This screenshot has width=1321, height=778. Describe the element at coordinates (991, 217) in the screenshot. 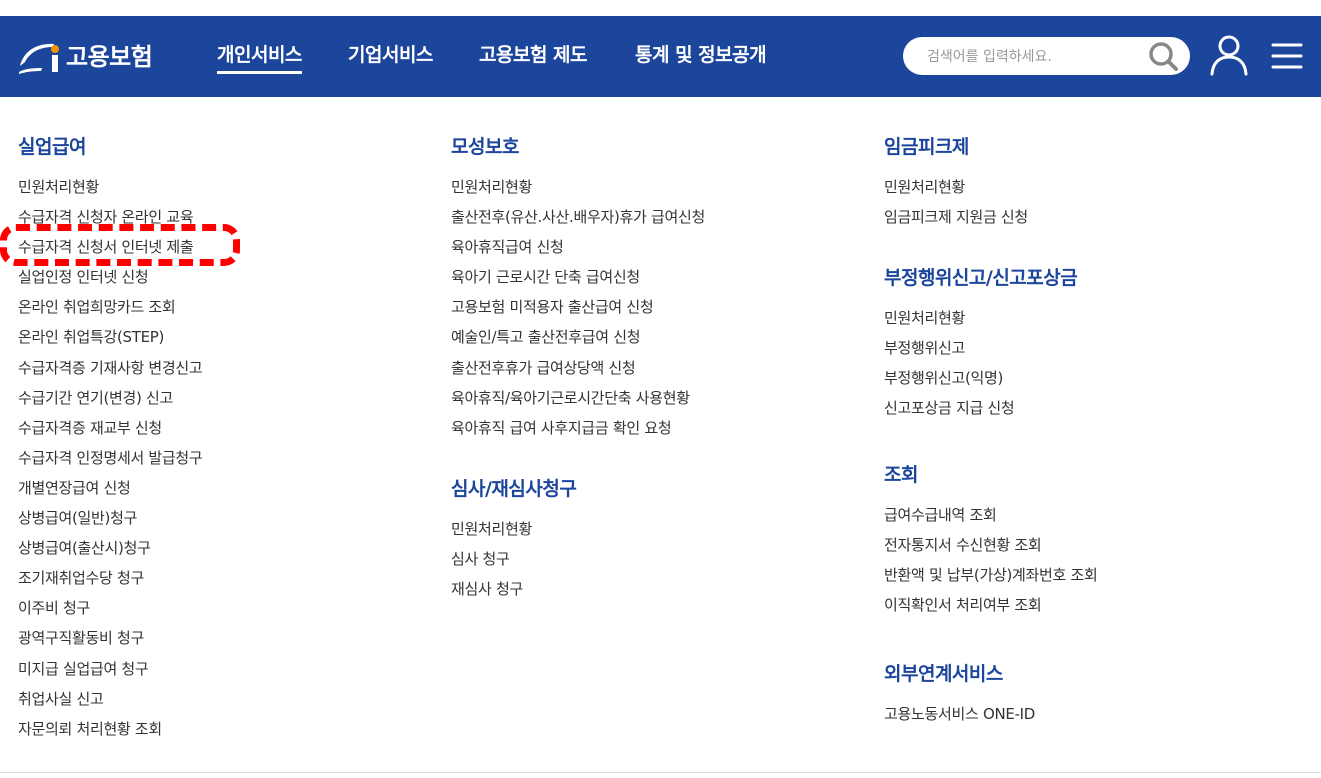

I see `menu-link: 임금피크제 지원금 신청` at that location.